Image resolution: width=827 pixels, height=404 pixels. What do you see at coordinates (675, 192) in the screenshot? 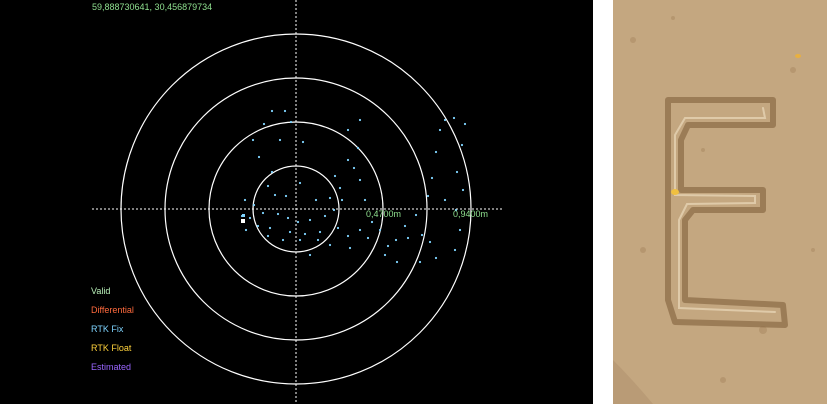
I see `yellow-leaf` at bounding box center [675, 192].